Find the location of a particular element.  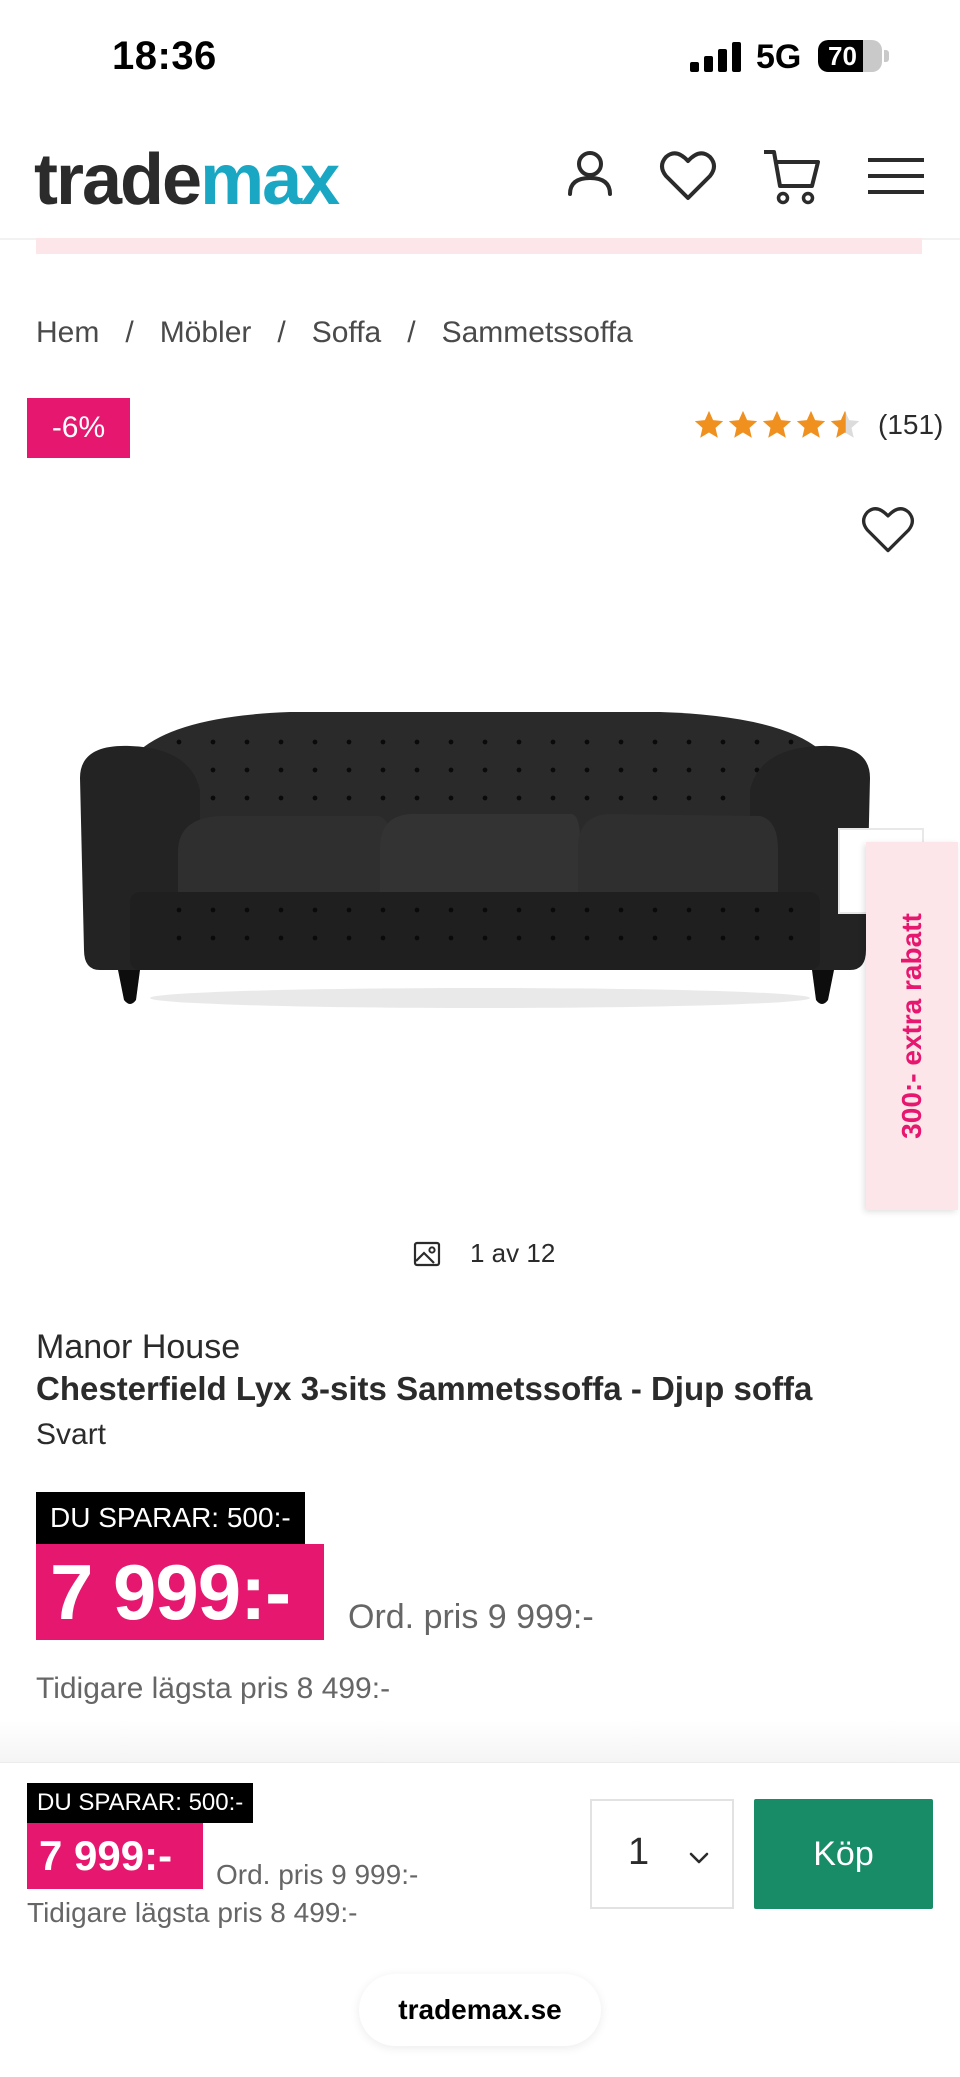

image-gallery-icon is located at coordinates (427, 1253).